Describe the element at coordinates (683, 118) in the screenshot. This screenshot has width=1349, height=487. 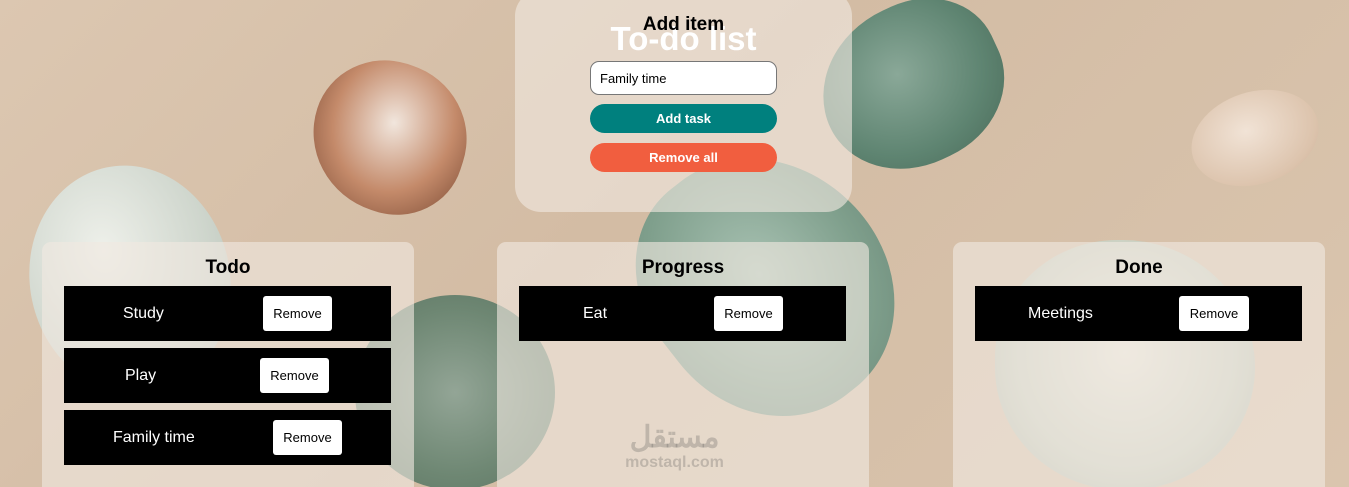
I see `add-task-button: Add task` at that location.